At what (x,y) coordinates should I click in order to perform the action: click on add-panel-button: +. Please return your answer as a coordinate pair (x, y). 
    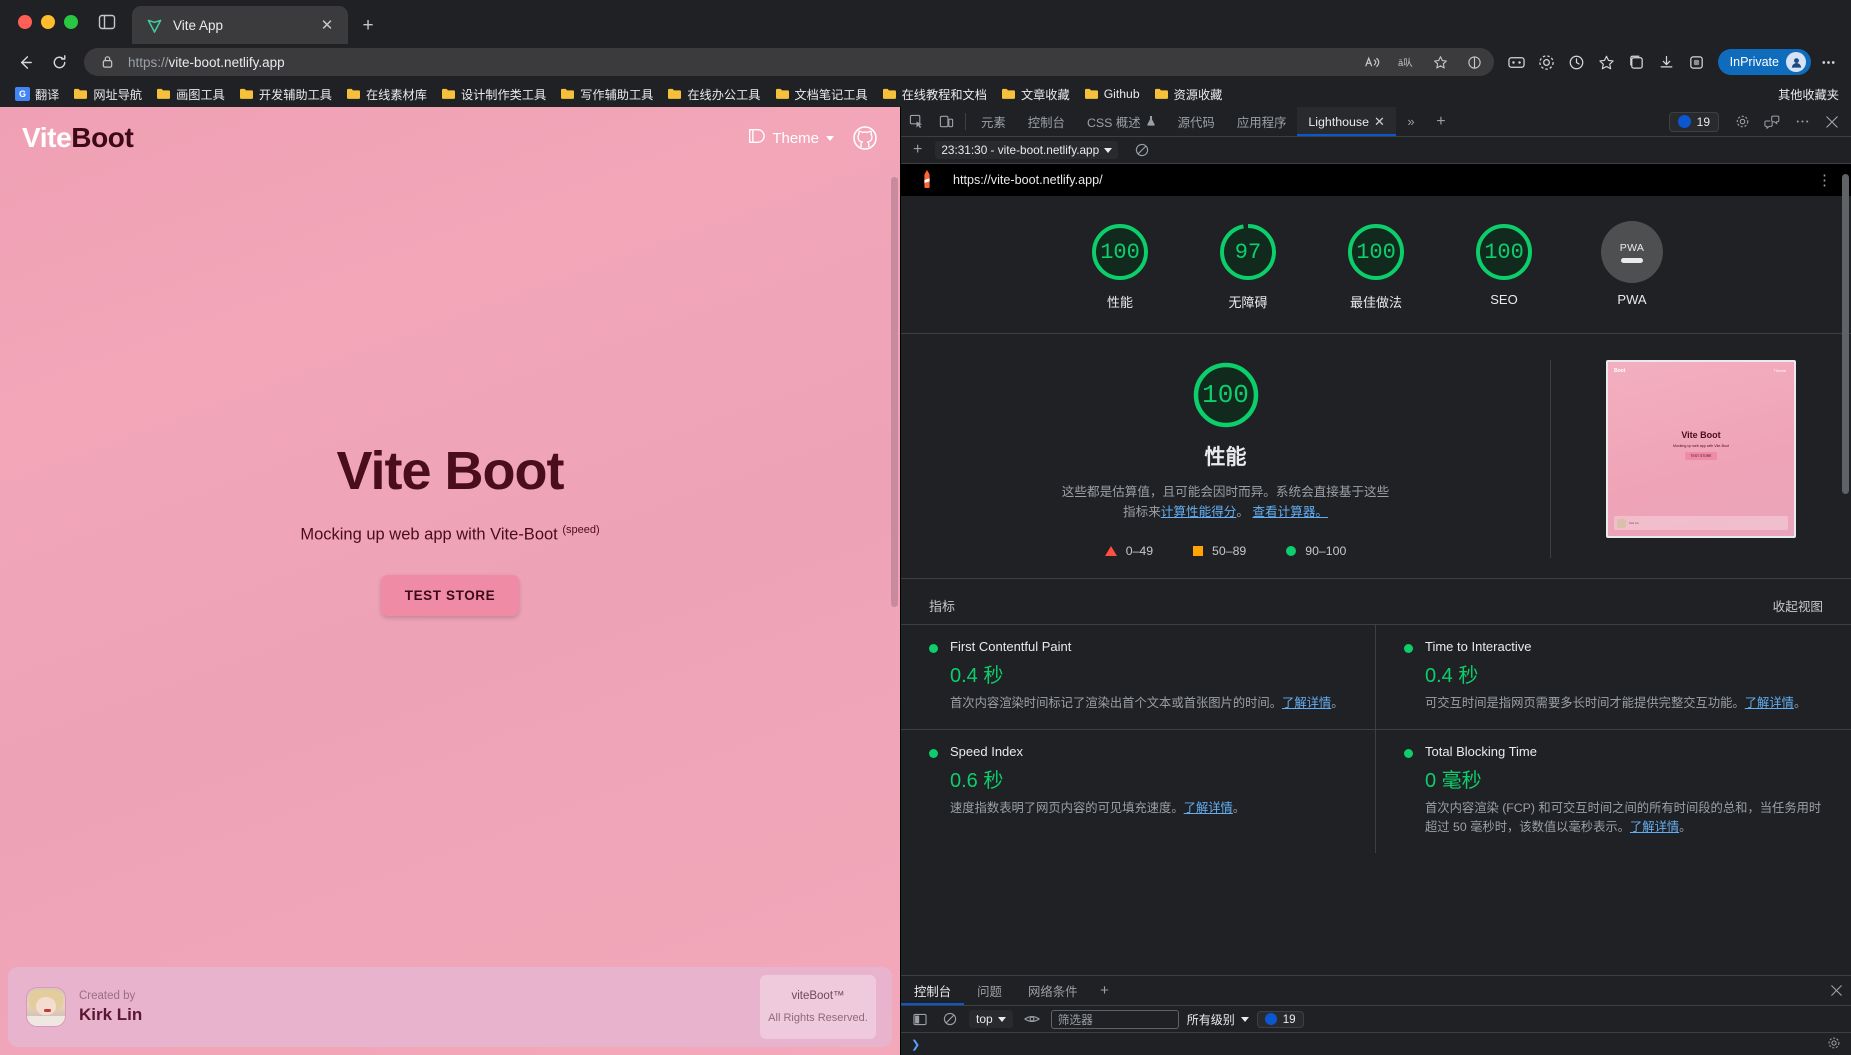
    Looking at the image, I should click on (1441, 121).